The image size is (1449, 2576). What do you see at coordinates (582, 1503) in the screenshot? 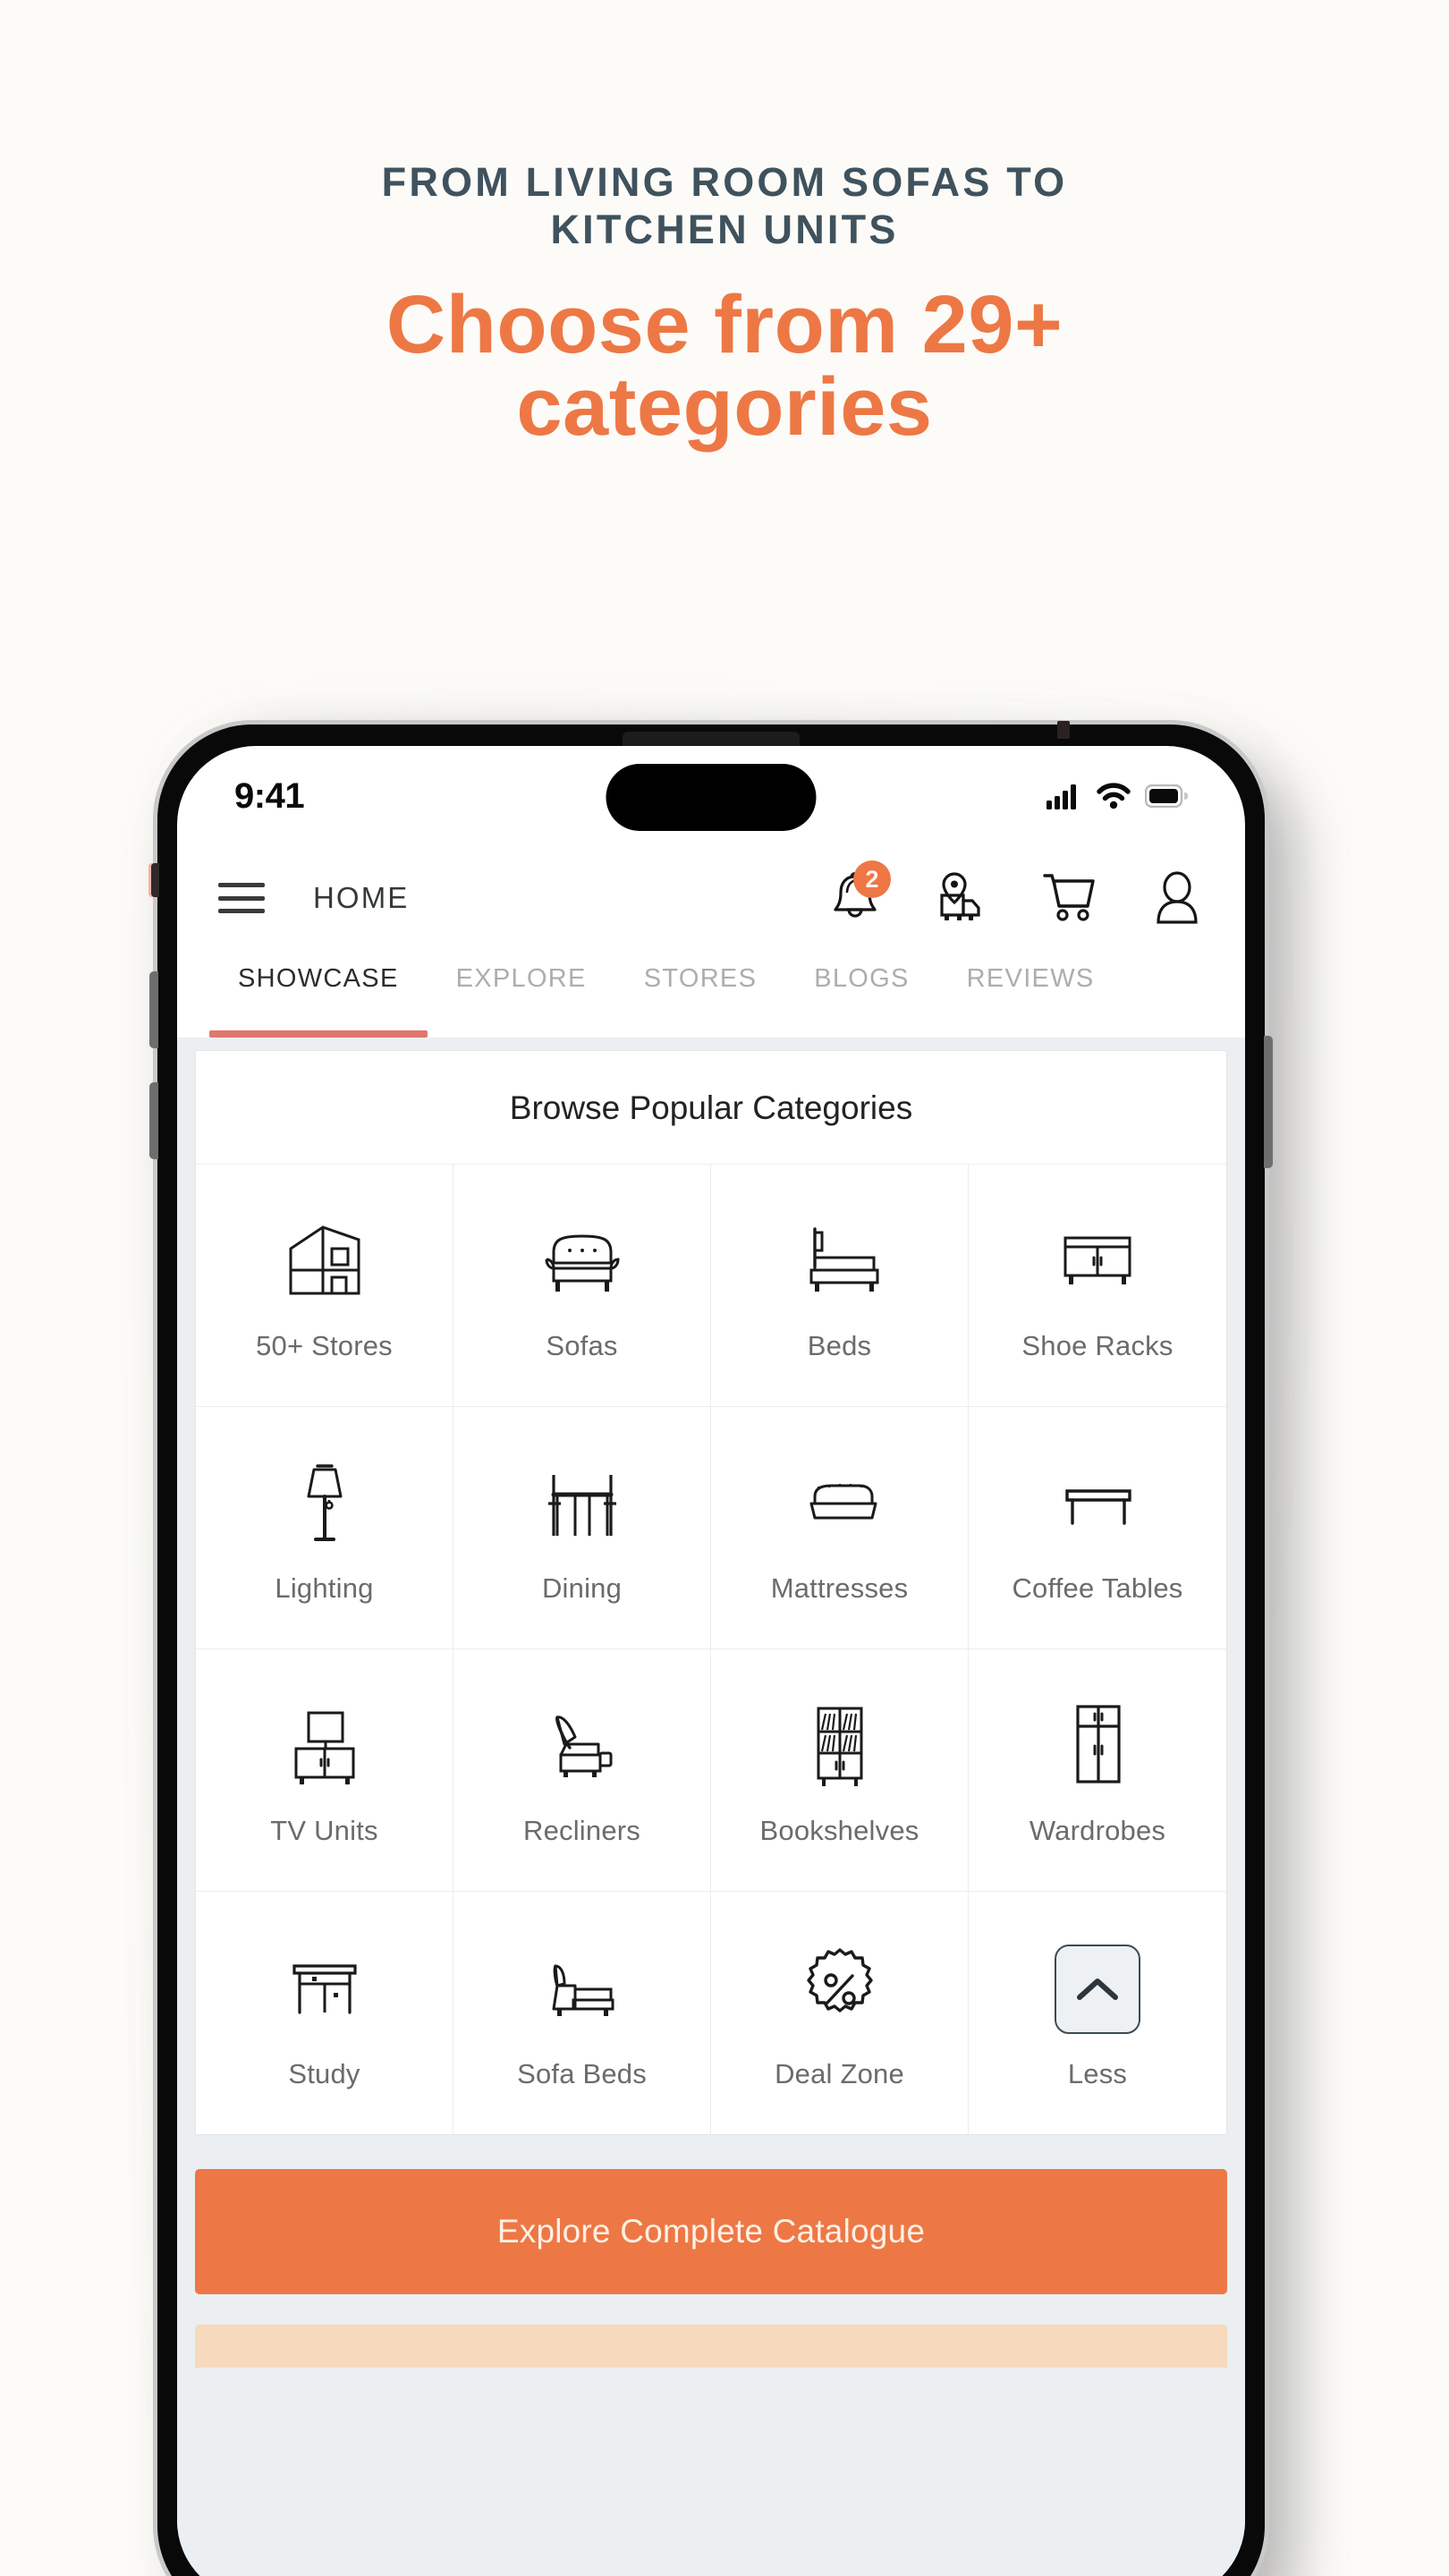
I see `dining-table-icon` at bounding box center [582, 1503].